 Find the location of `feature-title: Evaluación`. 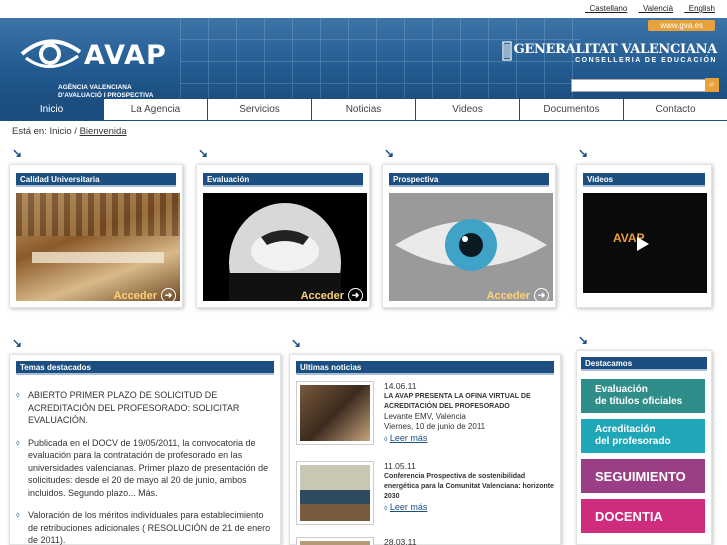

feature-title: Evaluación is located at coordinates (283, 180).